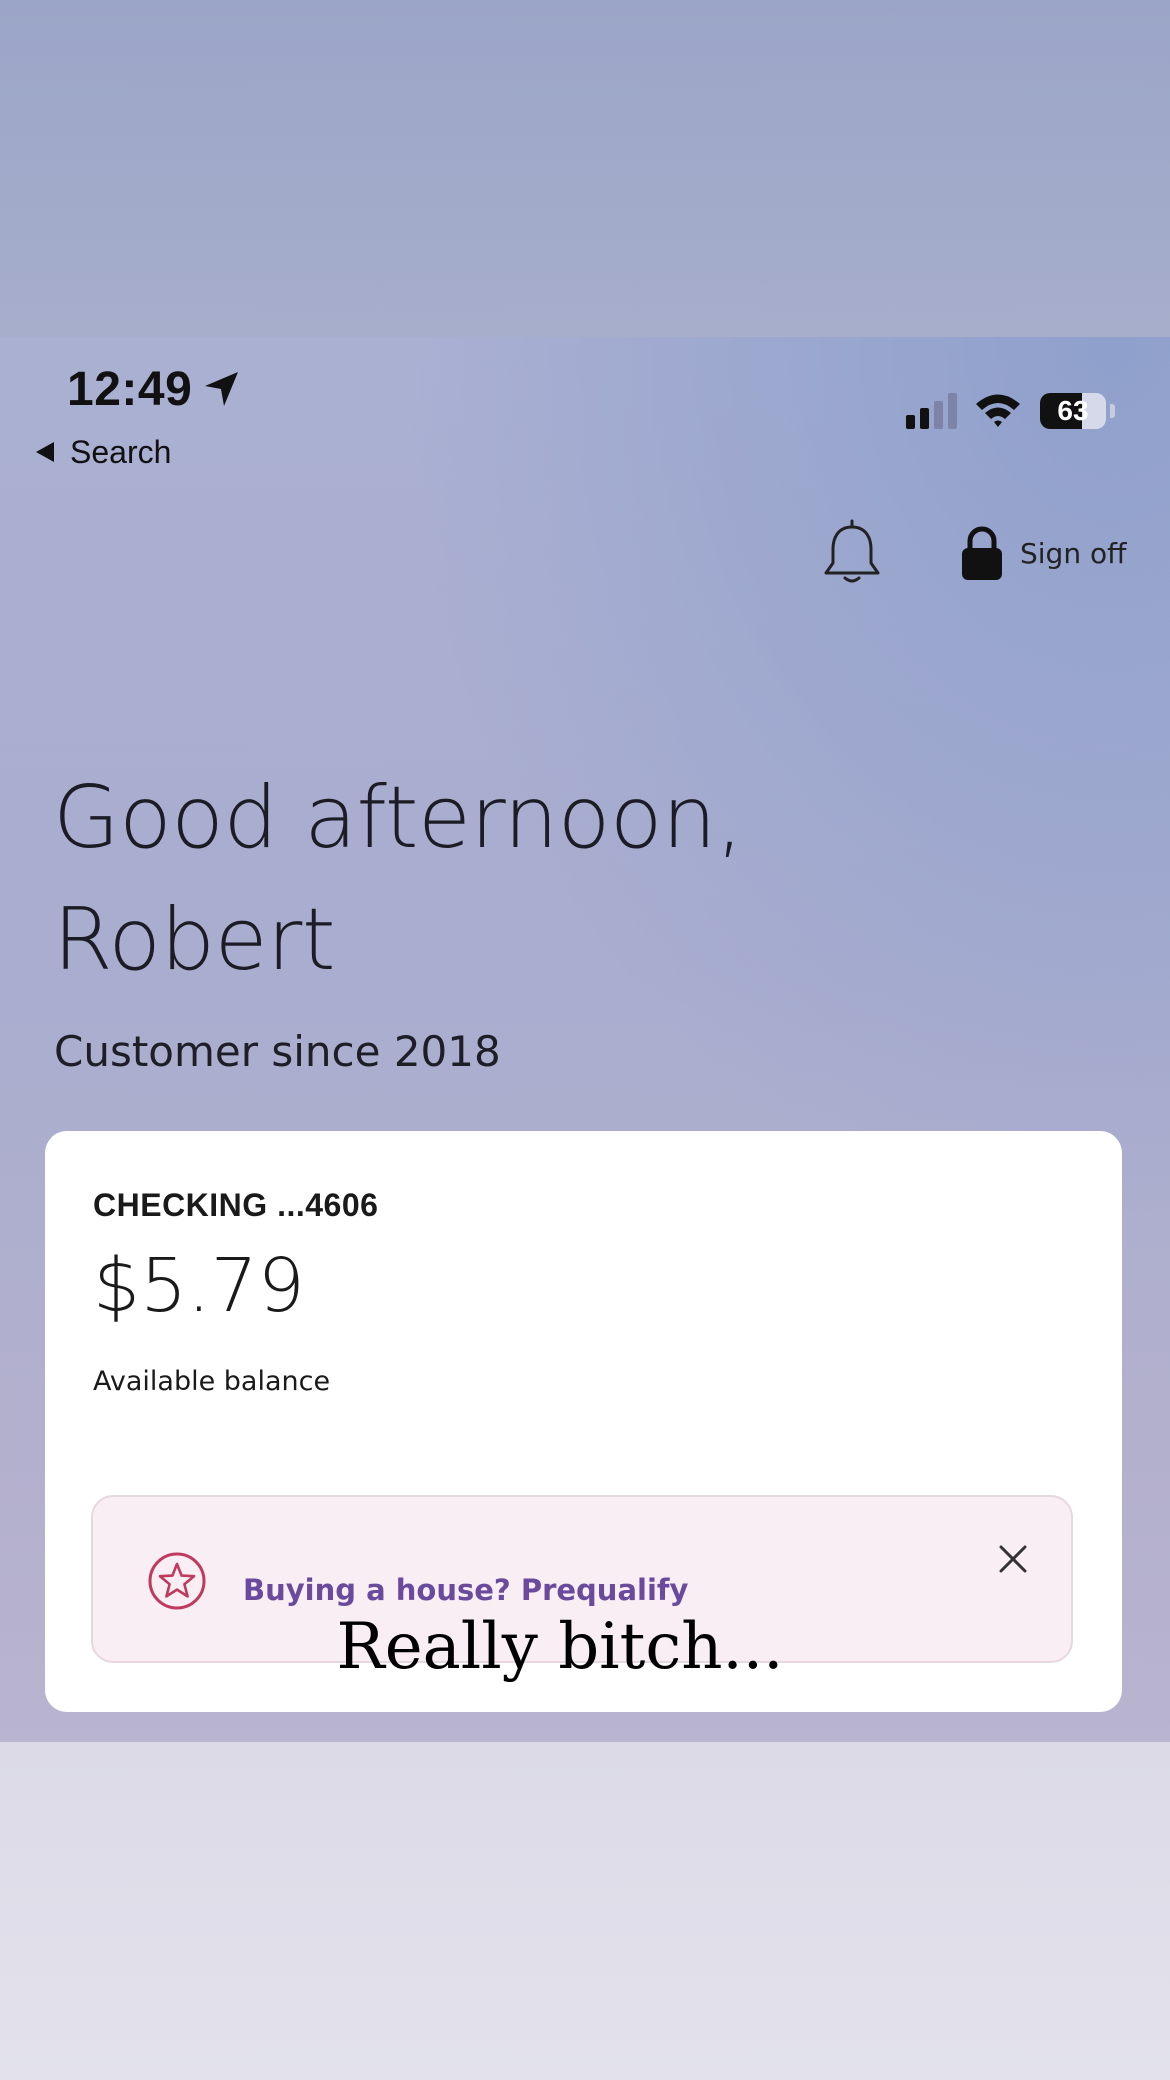 The width and height of the screenshot is (1170, 2080). Describe the element at coordinates (212, 1381) in the screenshot. I see `balance-label: Available balance` at that location.